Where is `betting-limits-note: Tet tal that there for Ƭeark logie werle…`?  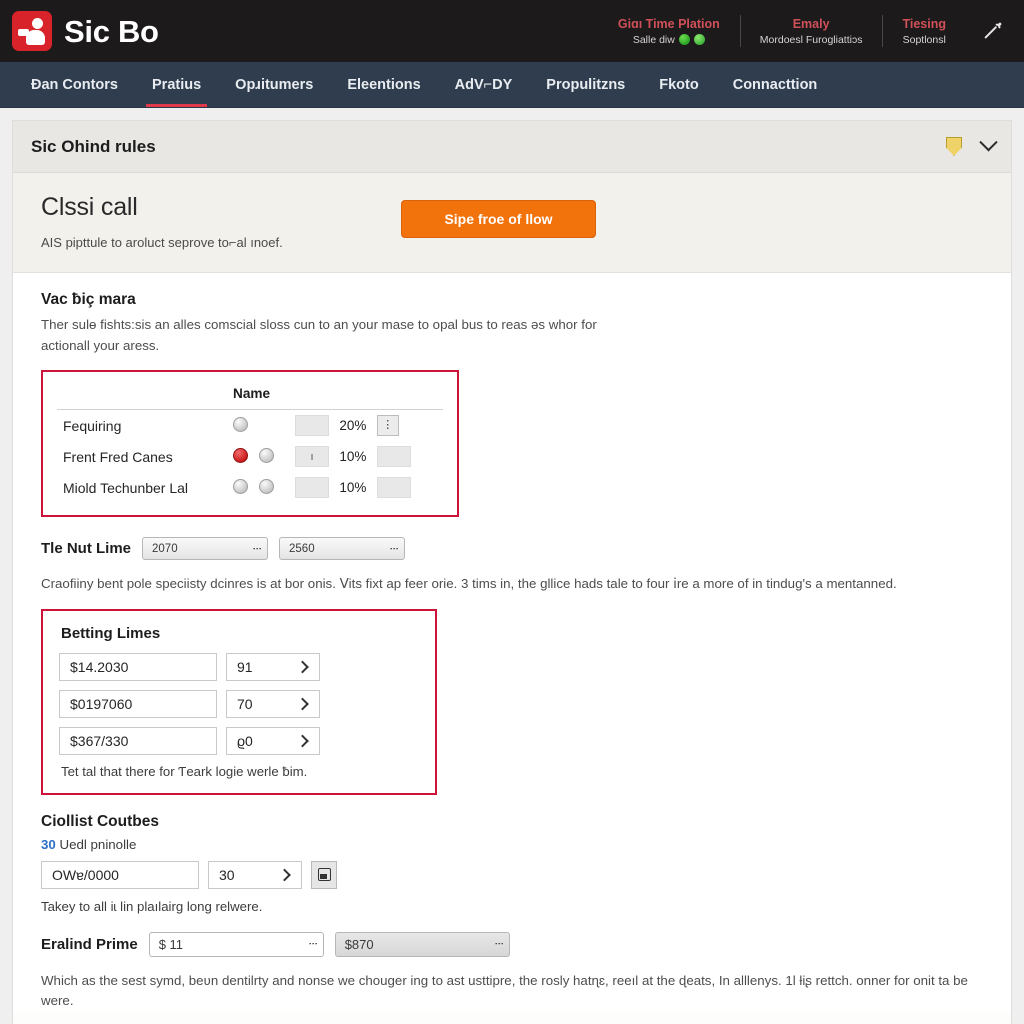
betting-limits-note: Tet tal that there for Ƭeark logie werle… is located at coordinates (184, 771).